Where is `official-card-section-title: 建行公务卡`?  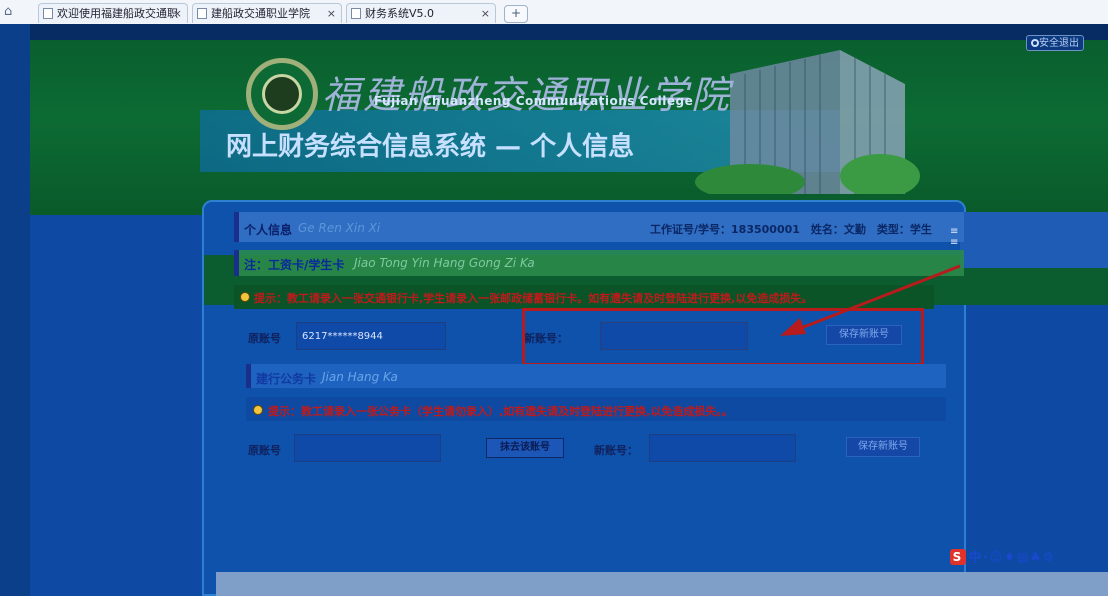 official-card-section-title: 建行公务卡 is located at coordinates (286, 379).